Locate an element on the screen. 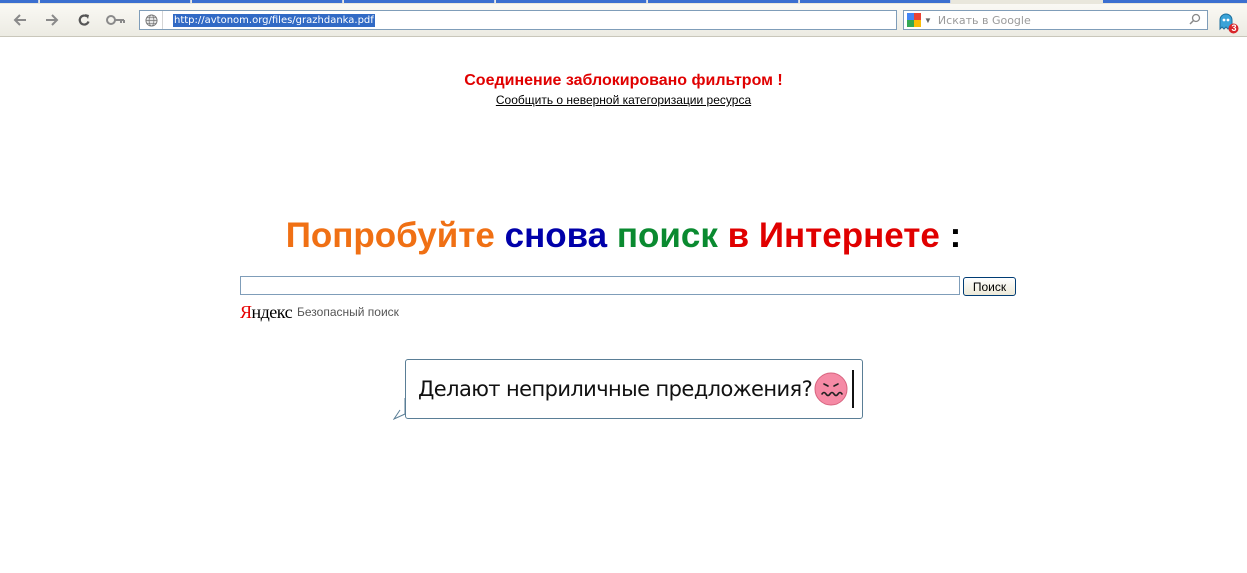  back-button is located at coordinates (20, 20).